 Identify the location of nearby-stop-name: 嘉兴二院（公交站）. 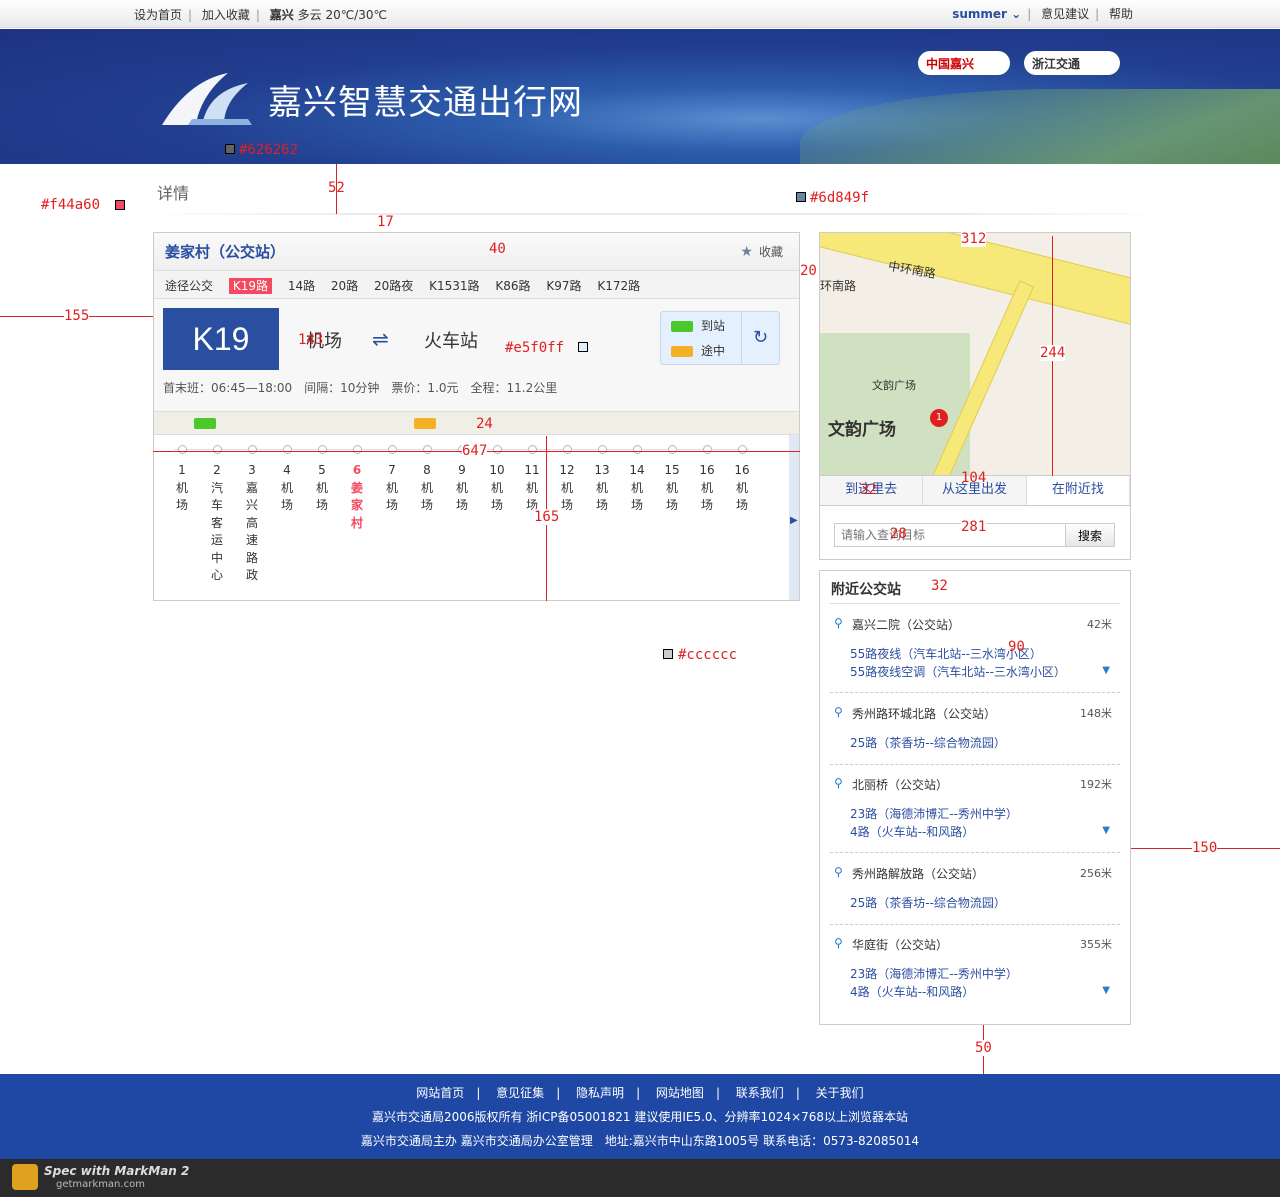
(906, 624).